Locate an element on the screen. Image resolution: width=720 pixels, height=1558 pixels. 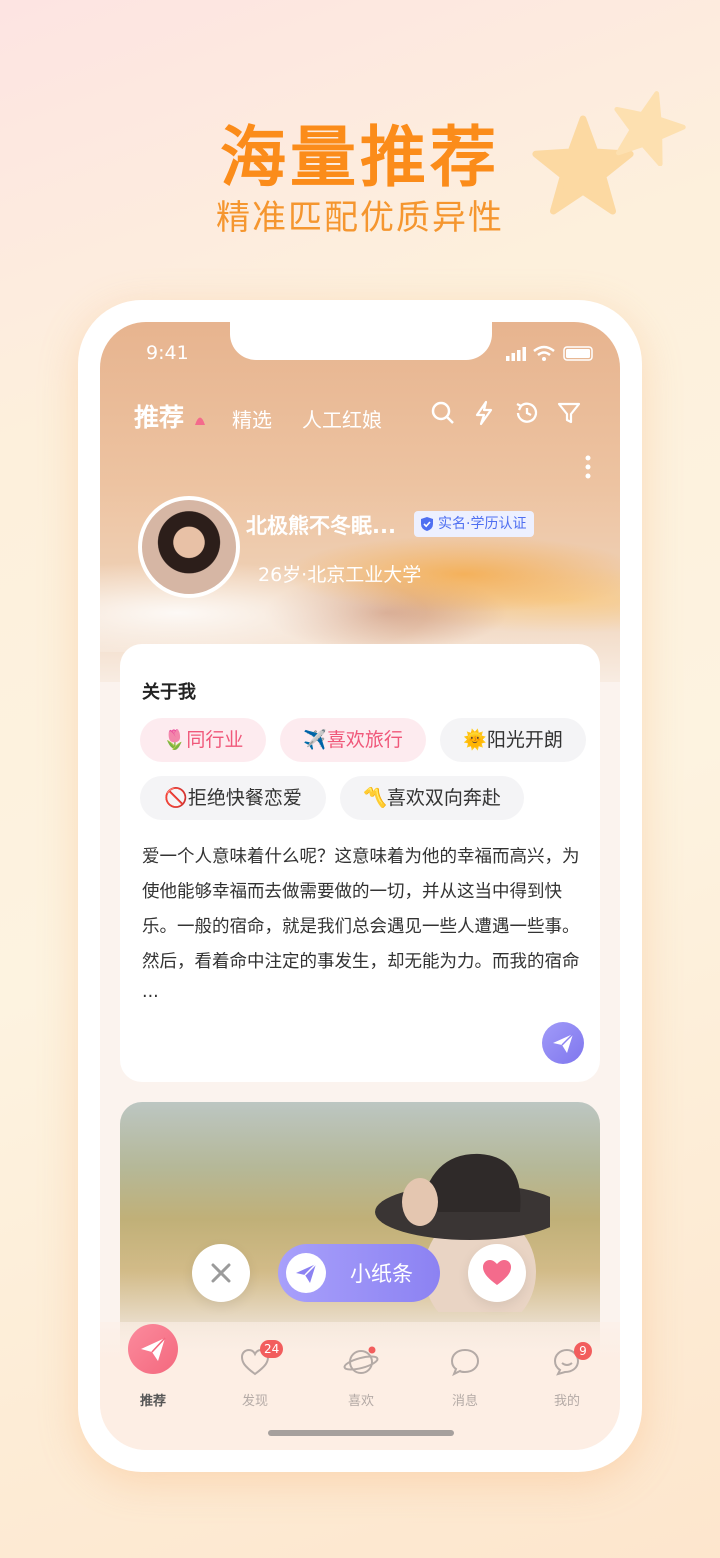
tabbar-label-messages: 消息 is located at coordinates (464, 1401).